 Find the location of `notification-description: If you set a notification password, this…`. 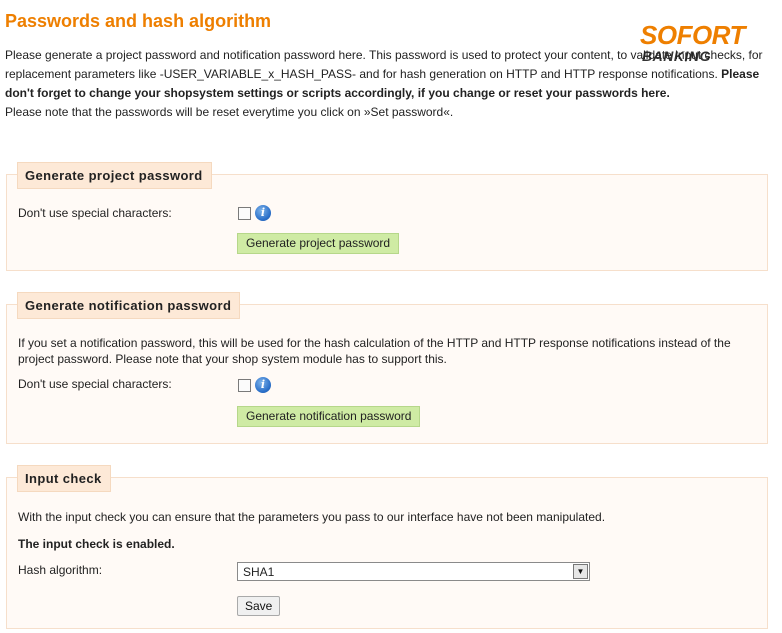

notification-description: If you set a notification password, this… is located at coordinates (374, 351).